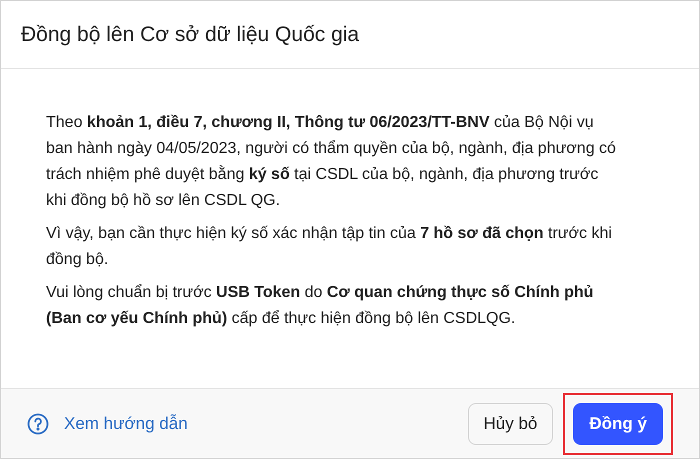 This screenshot has height=459, width=700. Describe the element at coordinates (329, 247) in the screenshot. I see `body-paragraph: Vì vậy, bạn cần thực hiện ký số xác nhận tập tin của 7 hồ sơ đã chọn trước khi đồng bộ.` at that location.